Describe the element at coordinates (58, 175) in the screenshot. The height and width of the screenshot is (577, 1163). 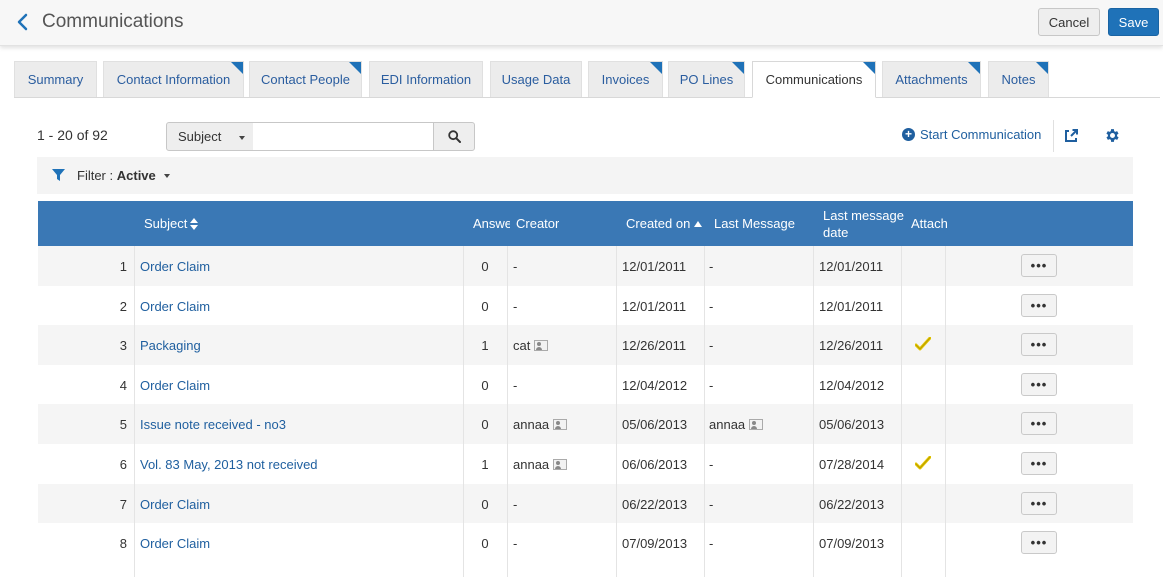
I see `funnel-icon` at that location.